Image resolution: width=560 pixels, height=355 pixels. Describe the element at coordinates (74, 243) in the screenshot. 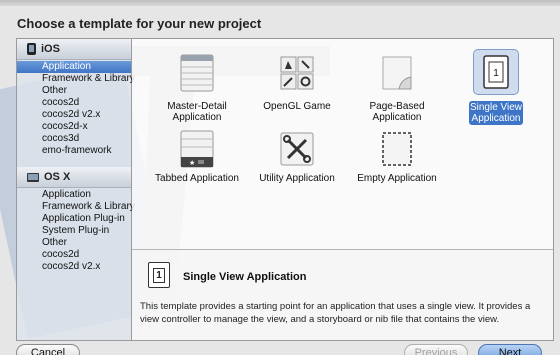

I see `sidebar-item-osx-other: Other` at that location.